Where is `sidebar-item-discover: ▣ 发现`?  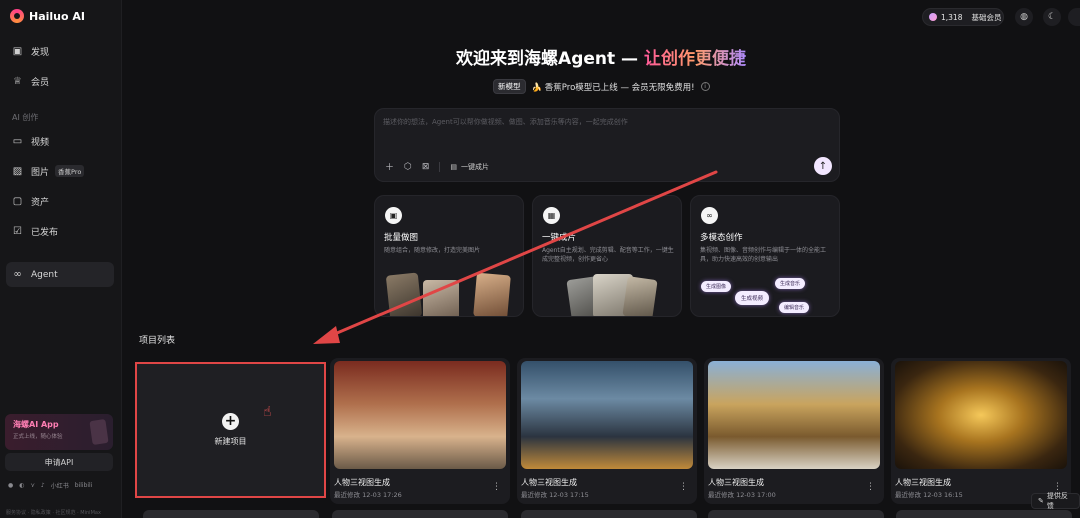
sidebar-item-discover: ▣ 发现 is located at coordinates (60, 51).